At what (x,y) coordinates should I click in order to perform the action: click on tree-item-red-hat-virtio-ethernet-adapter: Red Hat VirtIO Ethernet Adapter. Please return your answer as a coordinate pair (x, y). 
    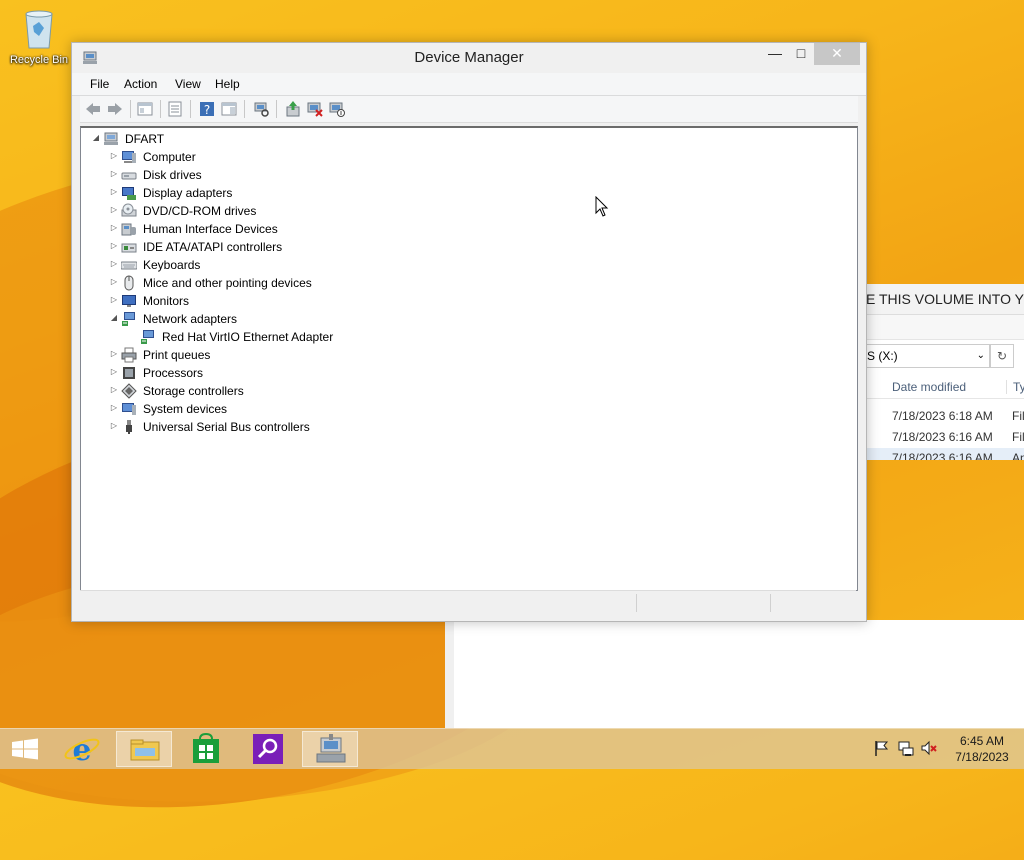
    Looking at the image, I should click on (288, 337).